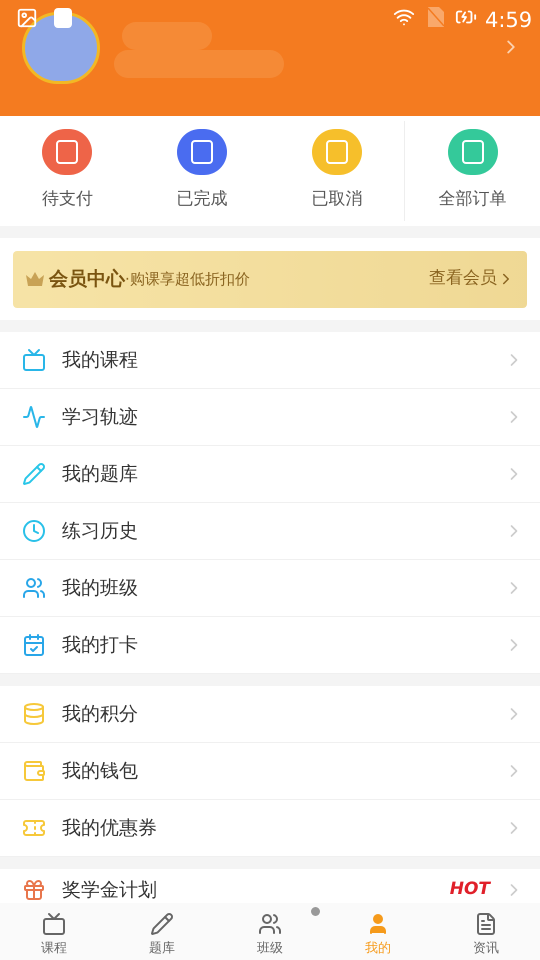 This screenshot has width=540, height=960. What do you see at coordinates (100, 360) in the screenshot?
I see `menu-label: 我的课程` at bounding box center [100, 360].